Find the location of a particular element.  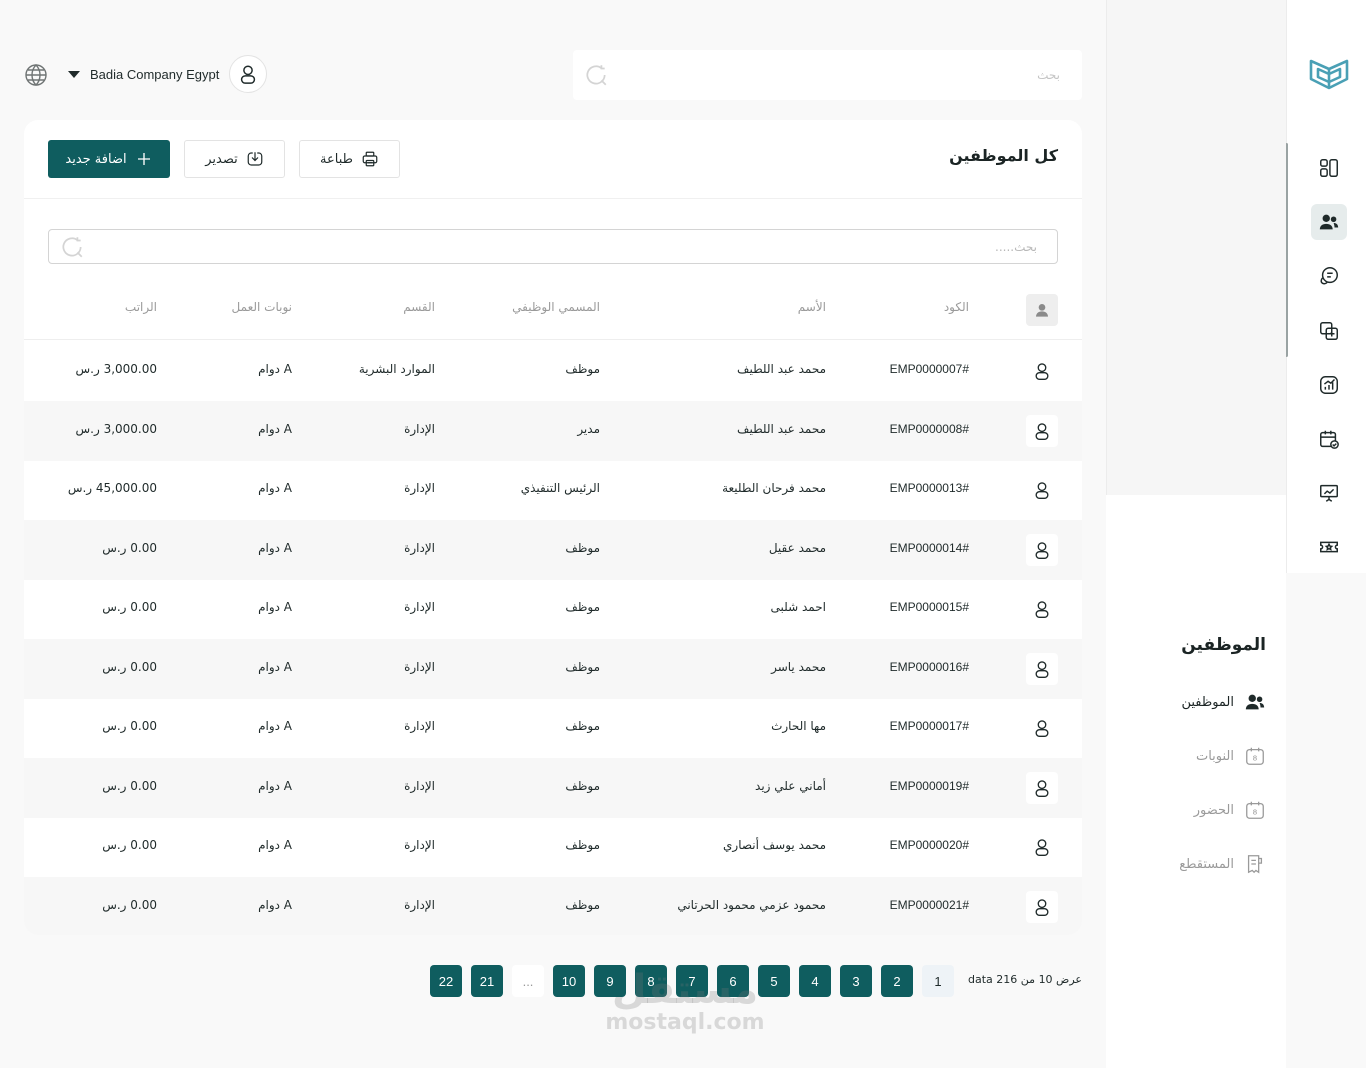

globe-icon is located at coordinates (36, 75).